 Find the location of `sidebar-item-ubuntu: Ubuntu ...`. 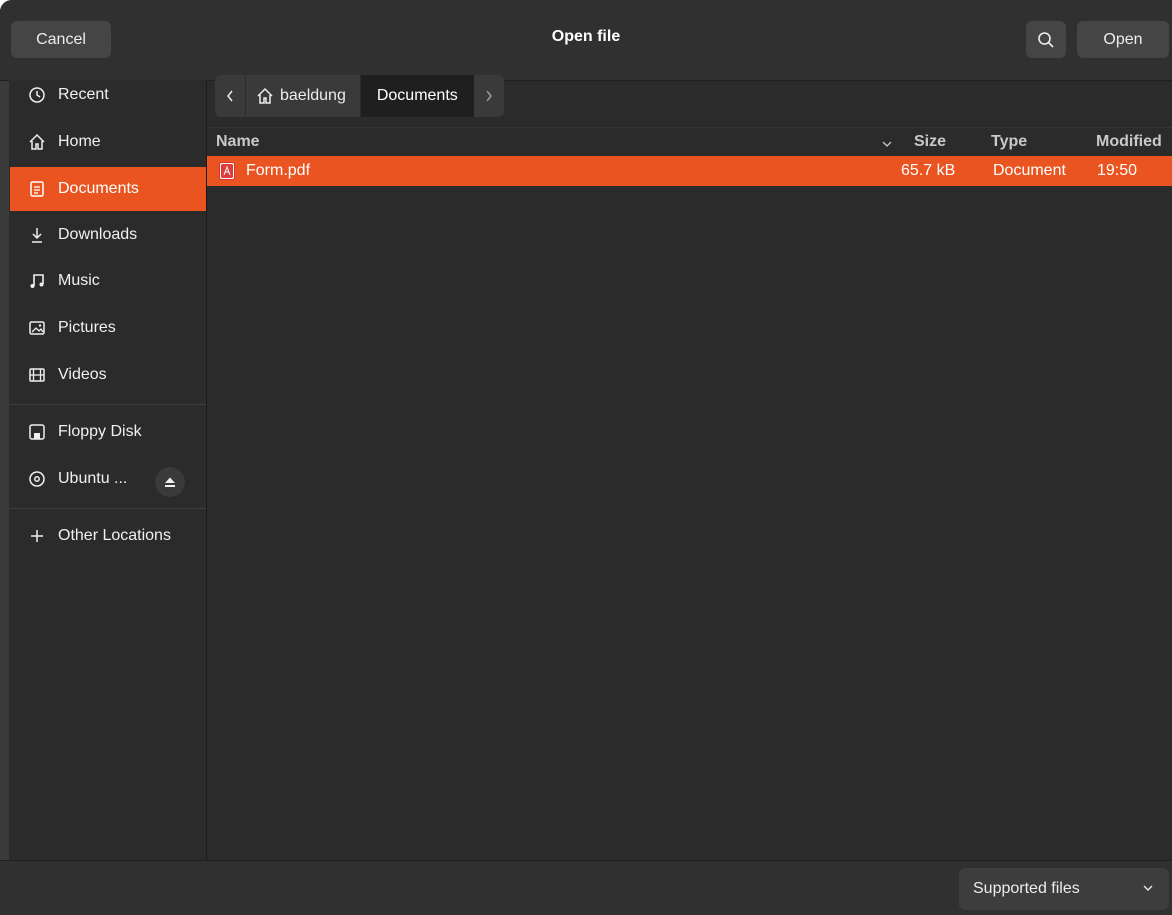

sidebar-item-ubuntu: Ubuntu ... is located at coordinates (108, 479).